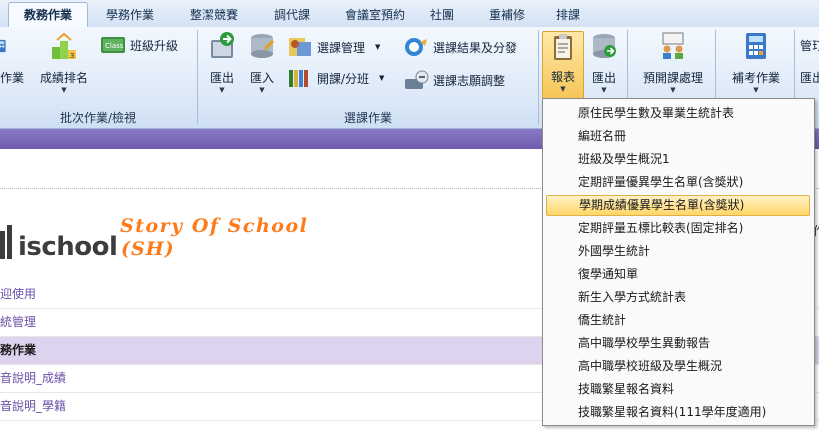 This screenshot has width=819, height=430. Describe the element at coordinates (375, 15) in the screenshot. I see `tab-meeting-room: 會議室預約` at that location.